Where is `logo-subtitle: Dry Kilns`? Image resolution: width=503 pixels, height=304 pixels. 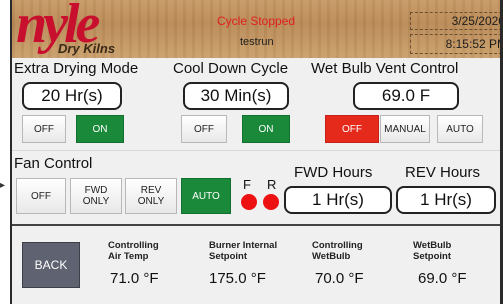
logo-subtitle: Dry Kilns is located at coordinates (87, 48).